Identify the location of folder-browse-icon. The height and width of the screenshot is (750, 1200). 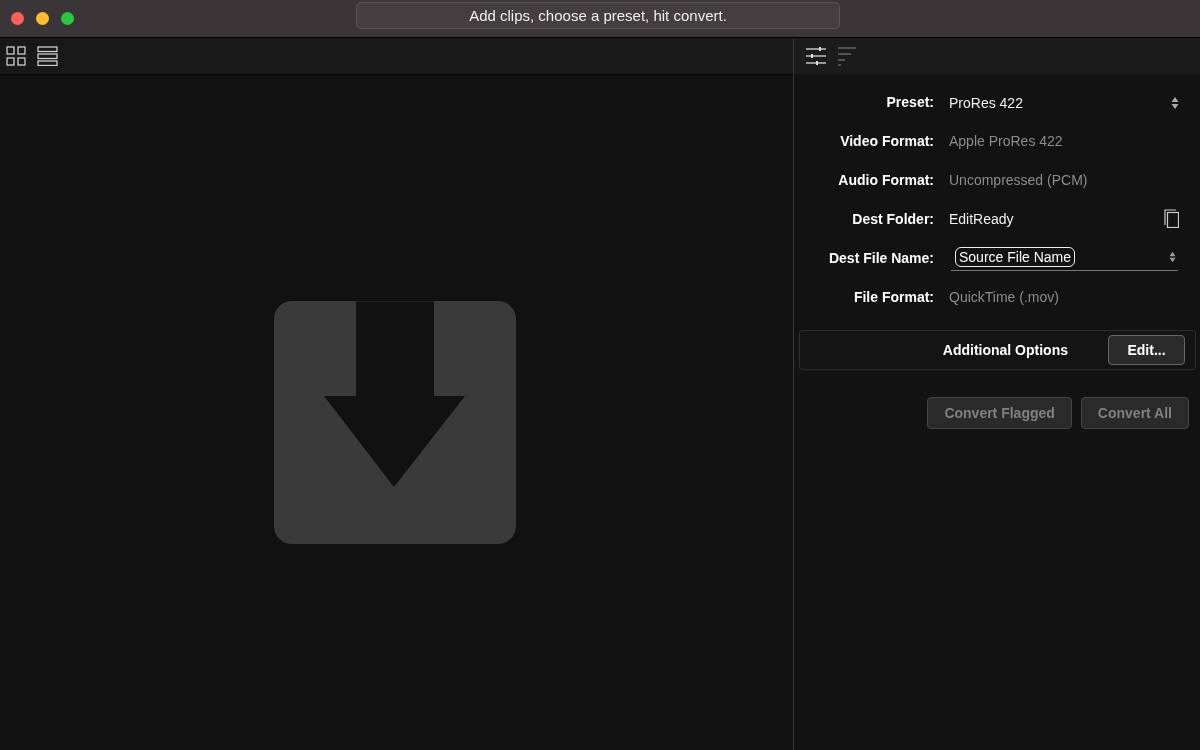
(1171, 218).